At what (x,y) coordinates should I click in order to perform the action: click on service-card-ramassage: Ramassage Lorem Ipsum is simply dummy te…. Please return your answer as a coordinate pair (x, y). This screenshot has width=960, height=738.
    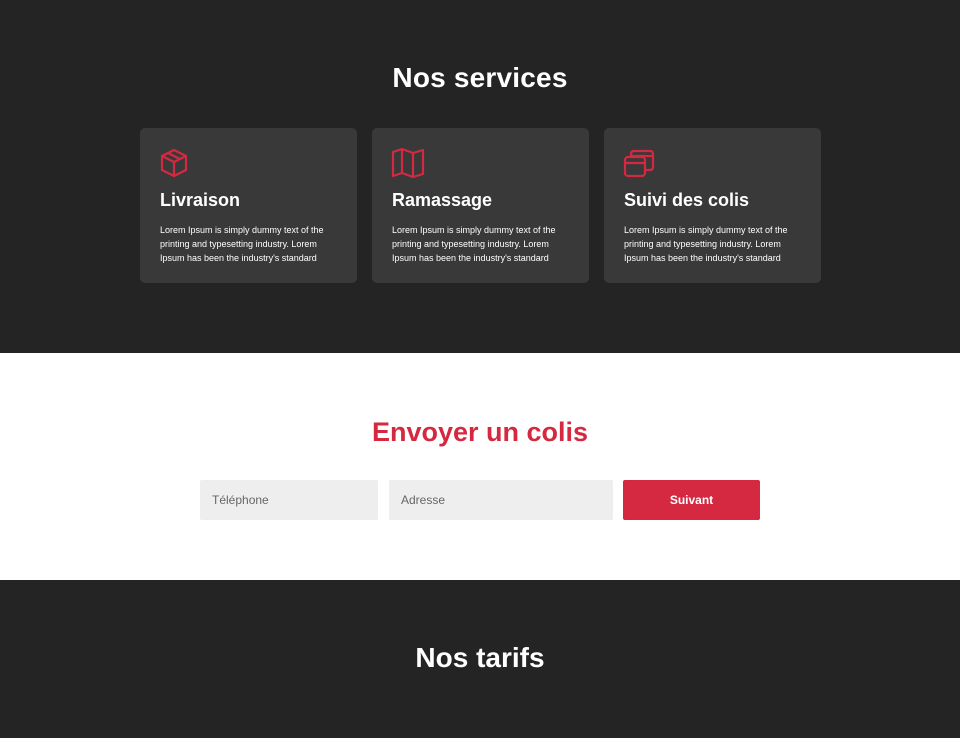
    Looking at the image, I should click on (480, 205).